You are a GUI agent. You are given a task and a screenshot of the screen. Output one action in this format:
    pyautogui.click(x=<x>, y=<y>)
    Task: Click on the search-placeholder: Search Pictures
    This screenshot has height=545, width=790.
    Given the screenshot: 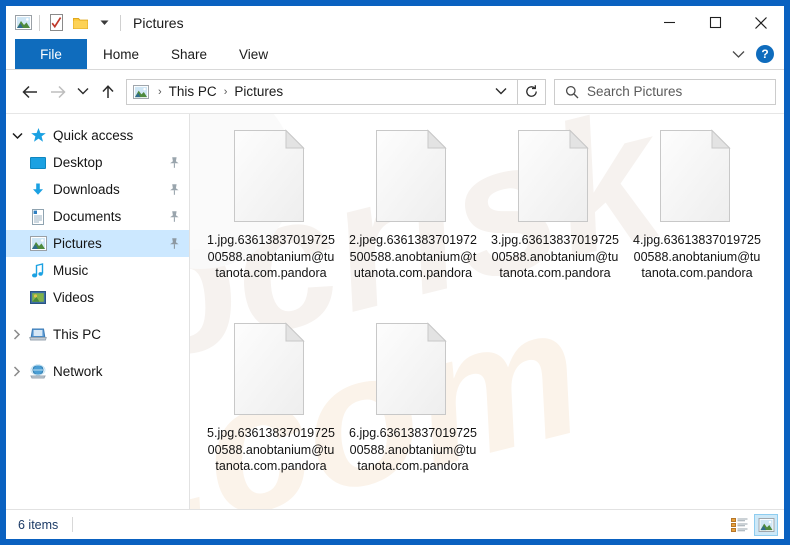 What is the action you would take?
    pyautogui.click(x=635, y=91)
    